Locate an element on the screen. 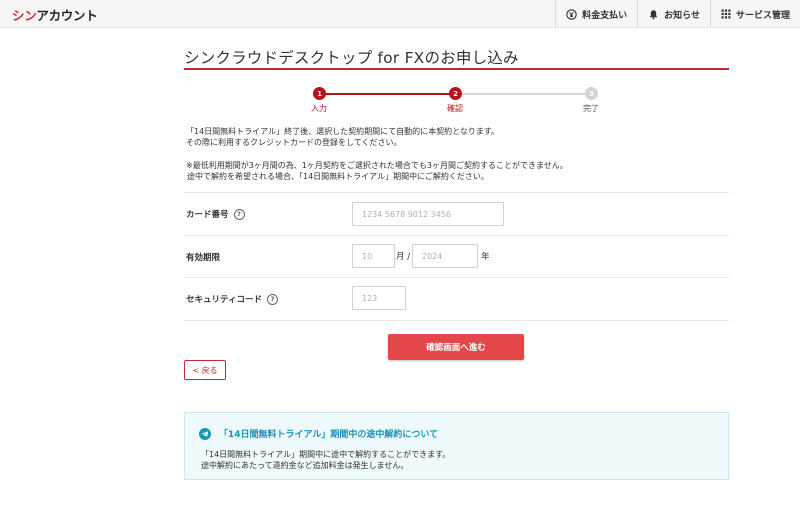 This screenshot has width=800, height=513. confirm-button: 確認画面へ進む is located at coordinates (456, 347).